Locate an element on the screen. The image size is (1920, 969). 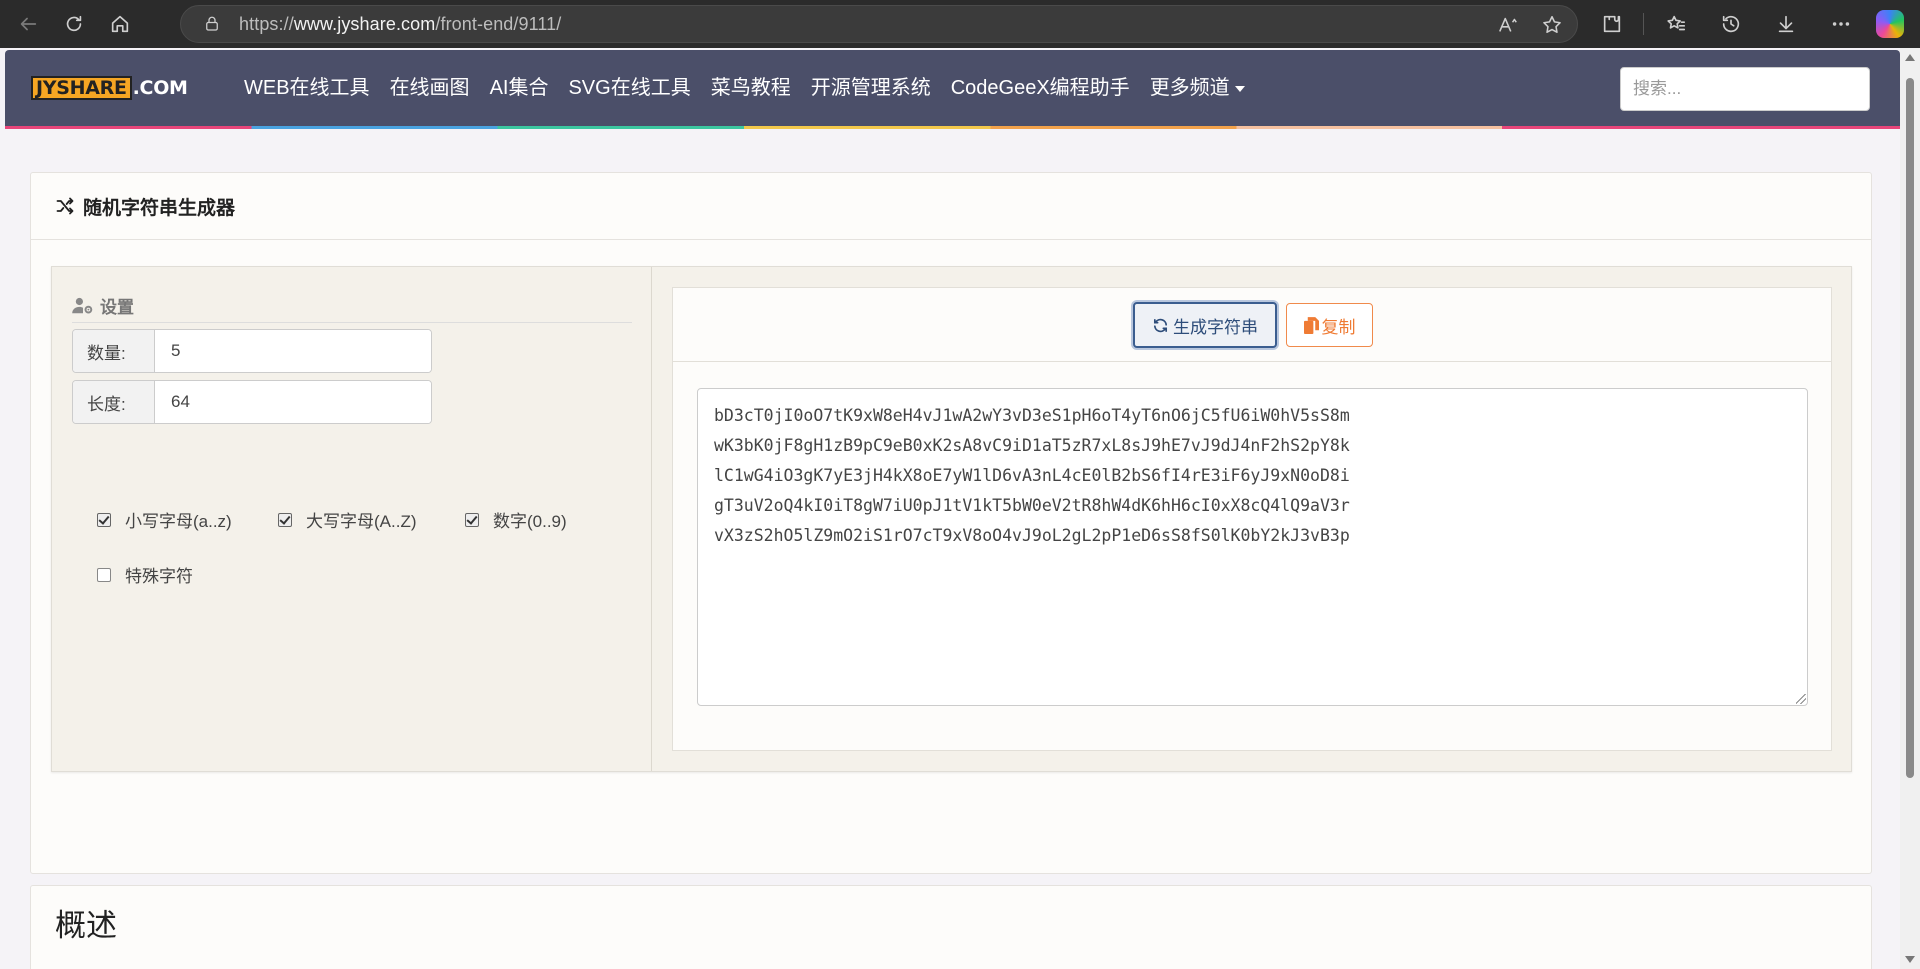
scroll-thumb is located at coordinates (1910, 428).